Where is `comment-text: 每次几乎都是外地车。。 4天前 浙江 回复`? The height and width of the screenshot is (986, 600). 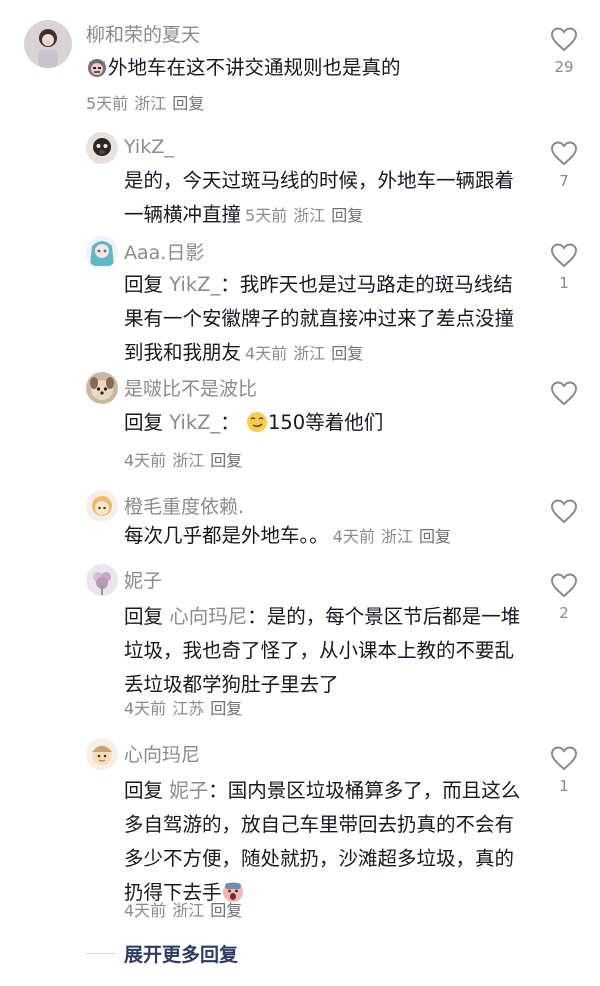 comment-text: 每次几乎都是外地车。。 4天前 浙江 回复 is located at coordinates (324, 536).